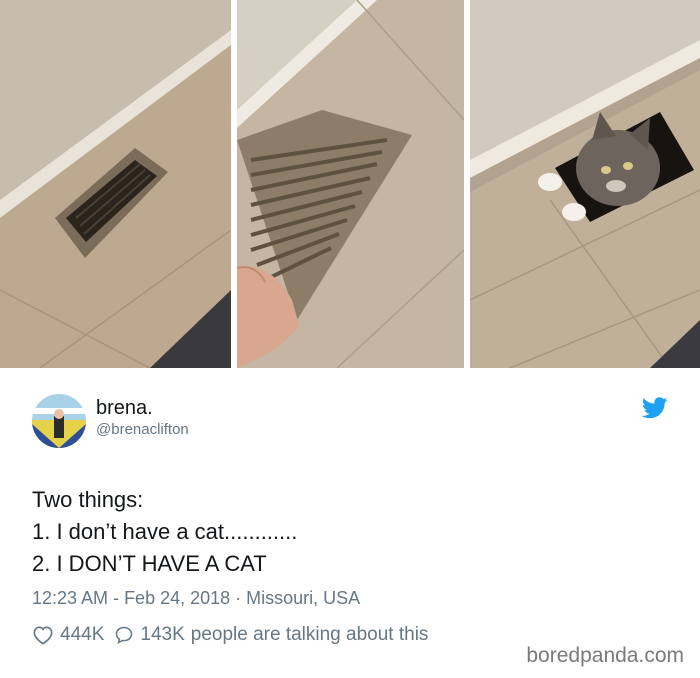  Describe the element at coordinates (303, 598) in the screenshot. I see `tweet-location: Missouri, USA` at that location.